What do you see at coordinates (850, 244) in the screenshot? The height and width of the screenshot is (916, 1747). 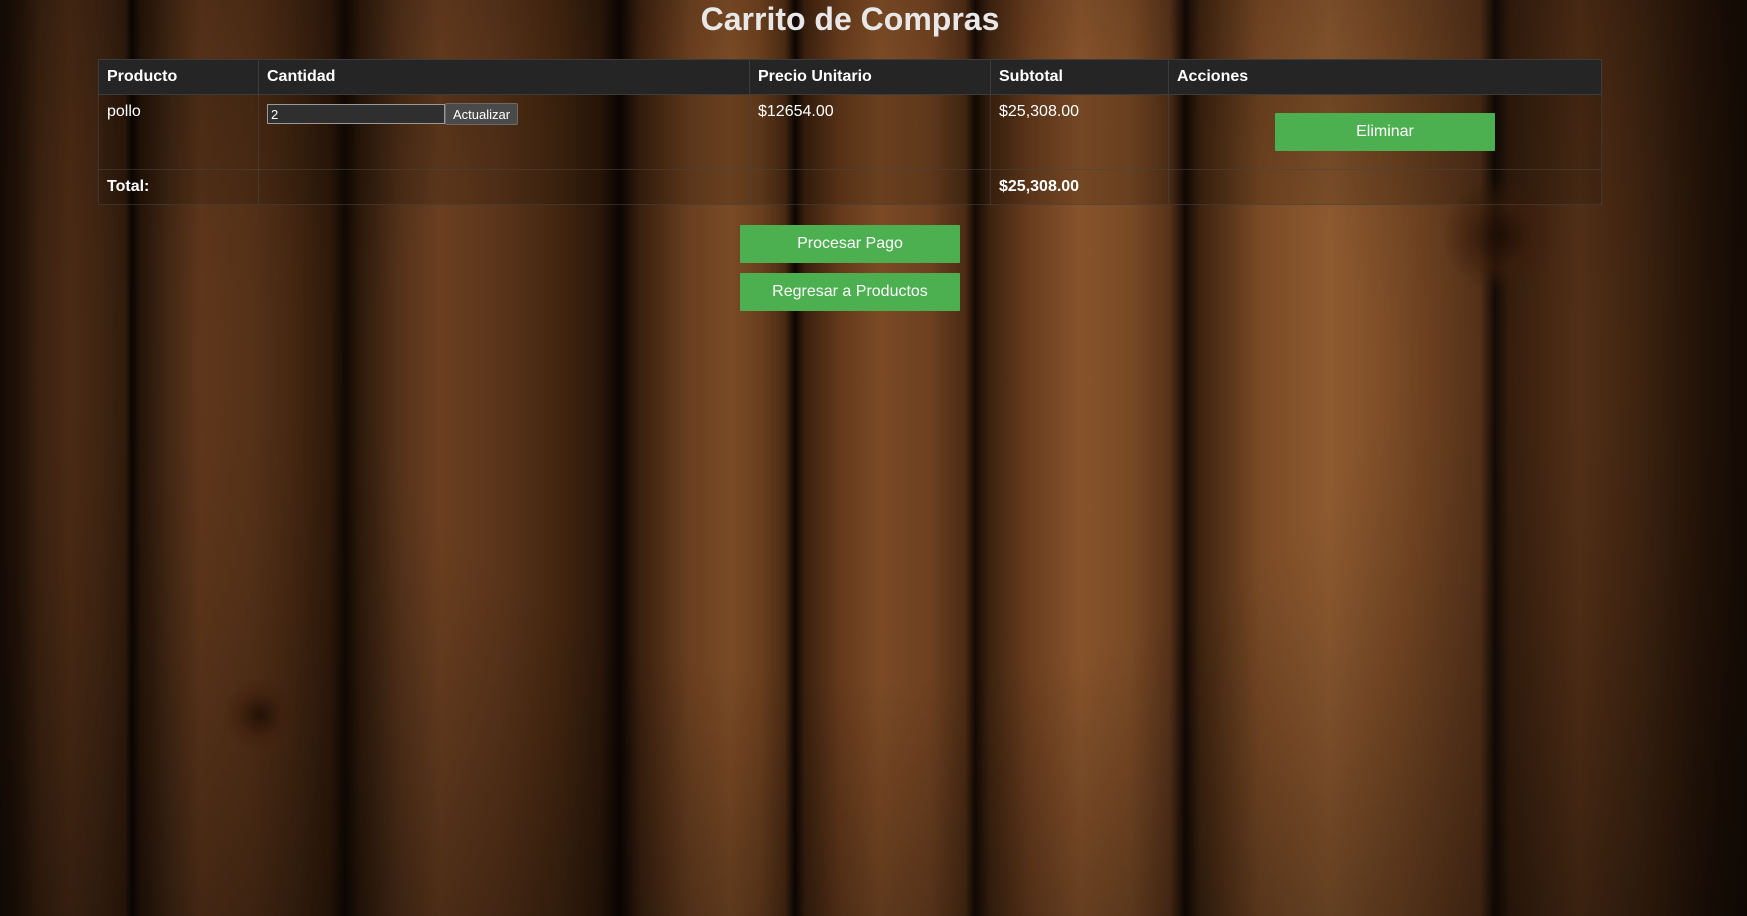 I see `process-payment-button: Procesar Pago` at bounding box center [850, 244].